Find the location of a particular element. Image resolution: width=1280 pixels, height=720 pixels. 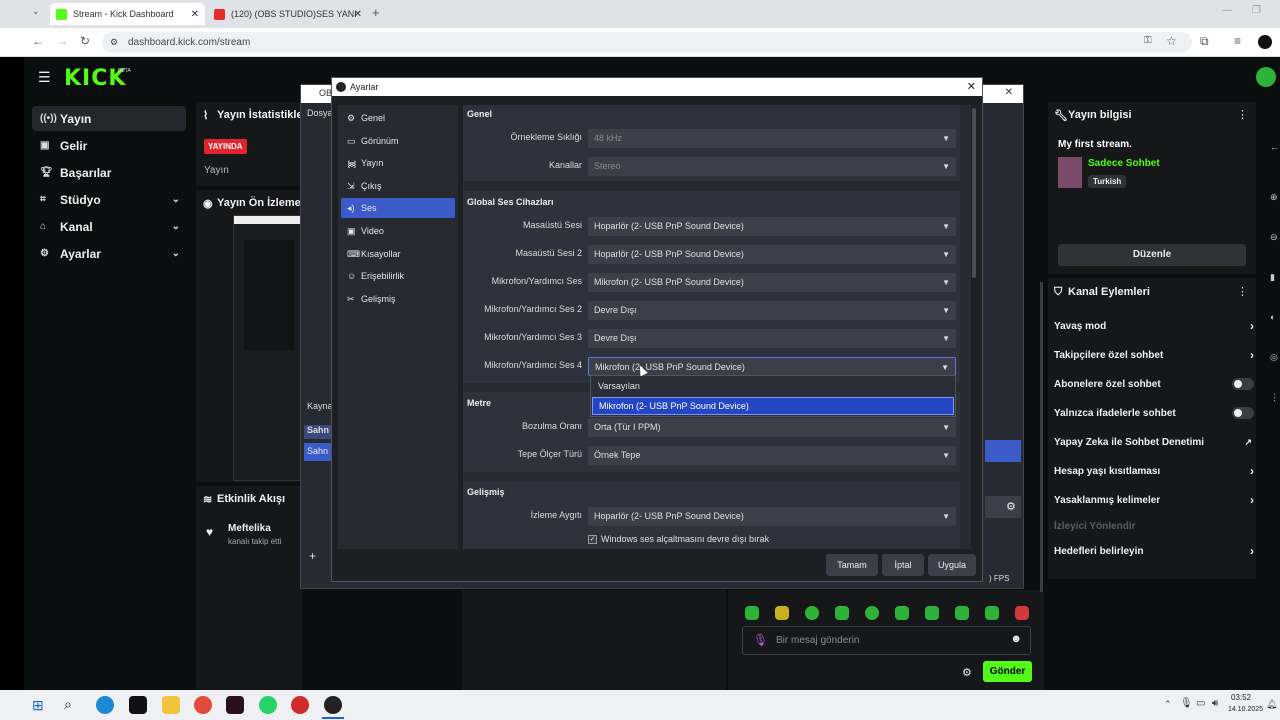

search-icon: ⌕ is located at coordinates (68, 704).